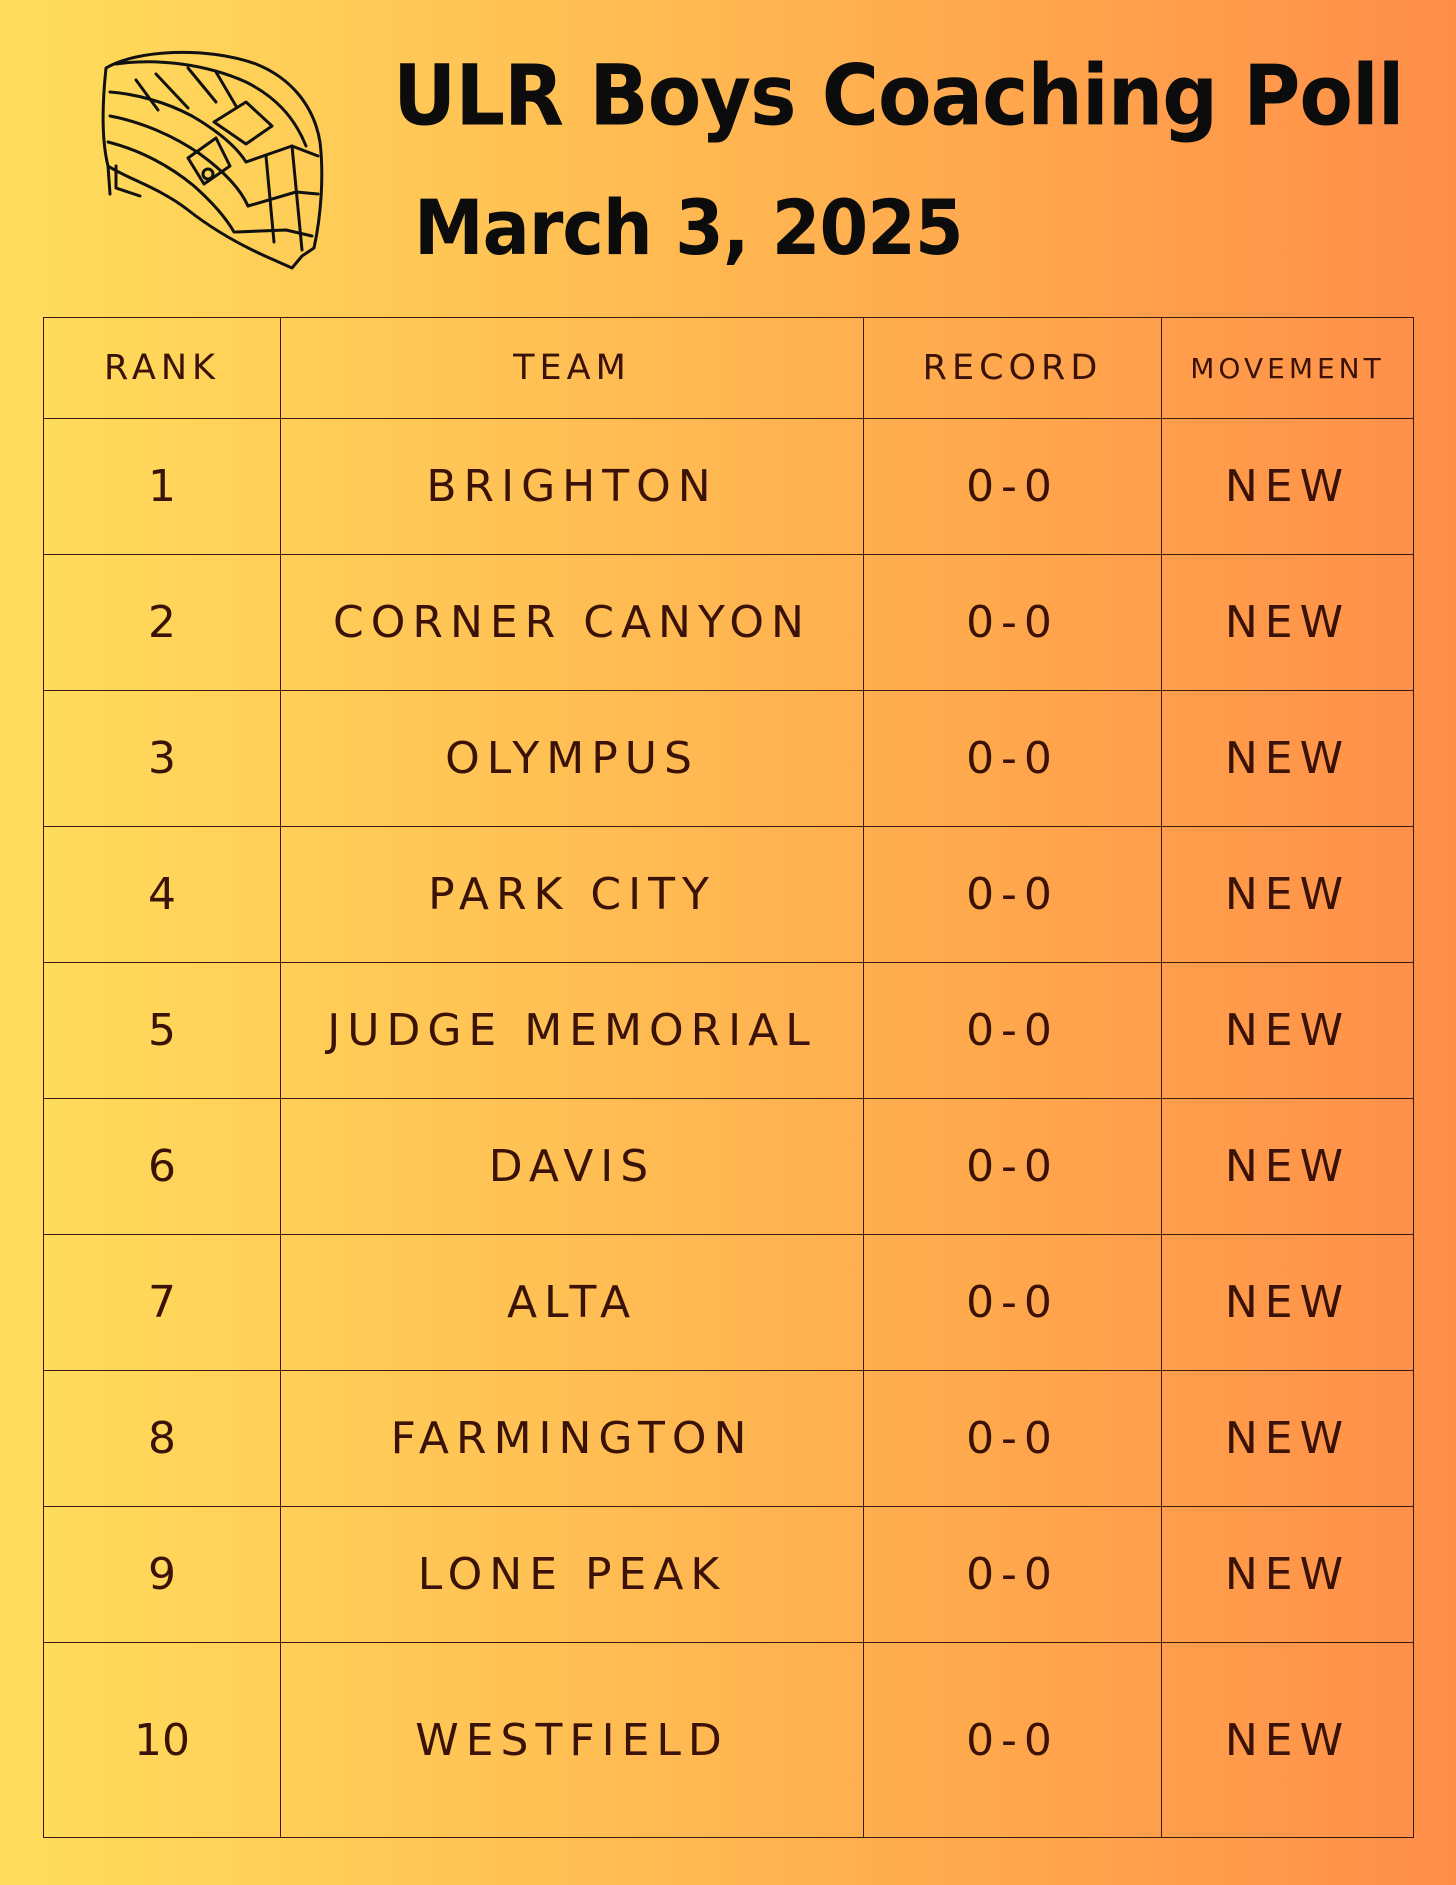 The height and width of the screenshot is (1885, 1456). What do you see at coordinates (572, 1030) in the screenshot?
I see `team-cell: JUDGE MEMORIAL` at bounding box center [572, 1030].